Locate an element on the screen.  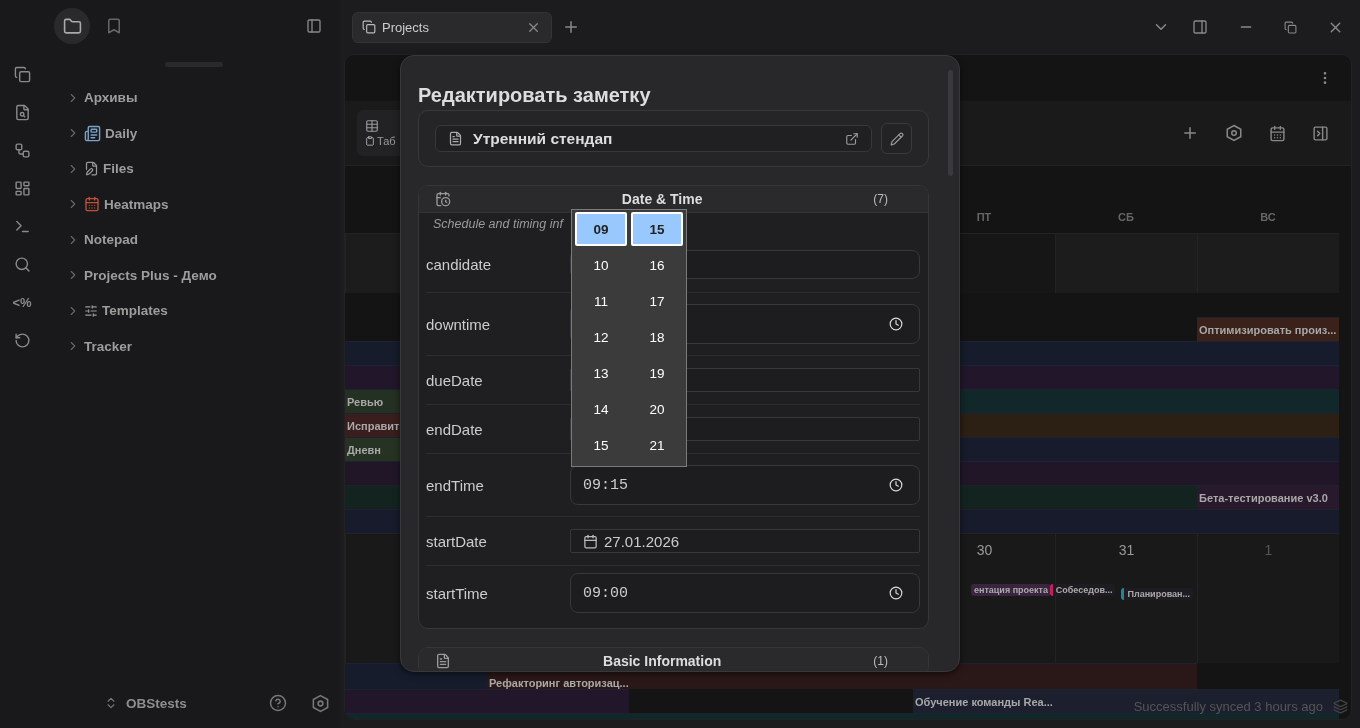
field-label: startDate is located at coordinates (457, 541).